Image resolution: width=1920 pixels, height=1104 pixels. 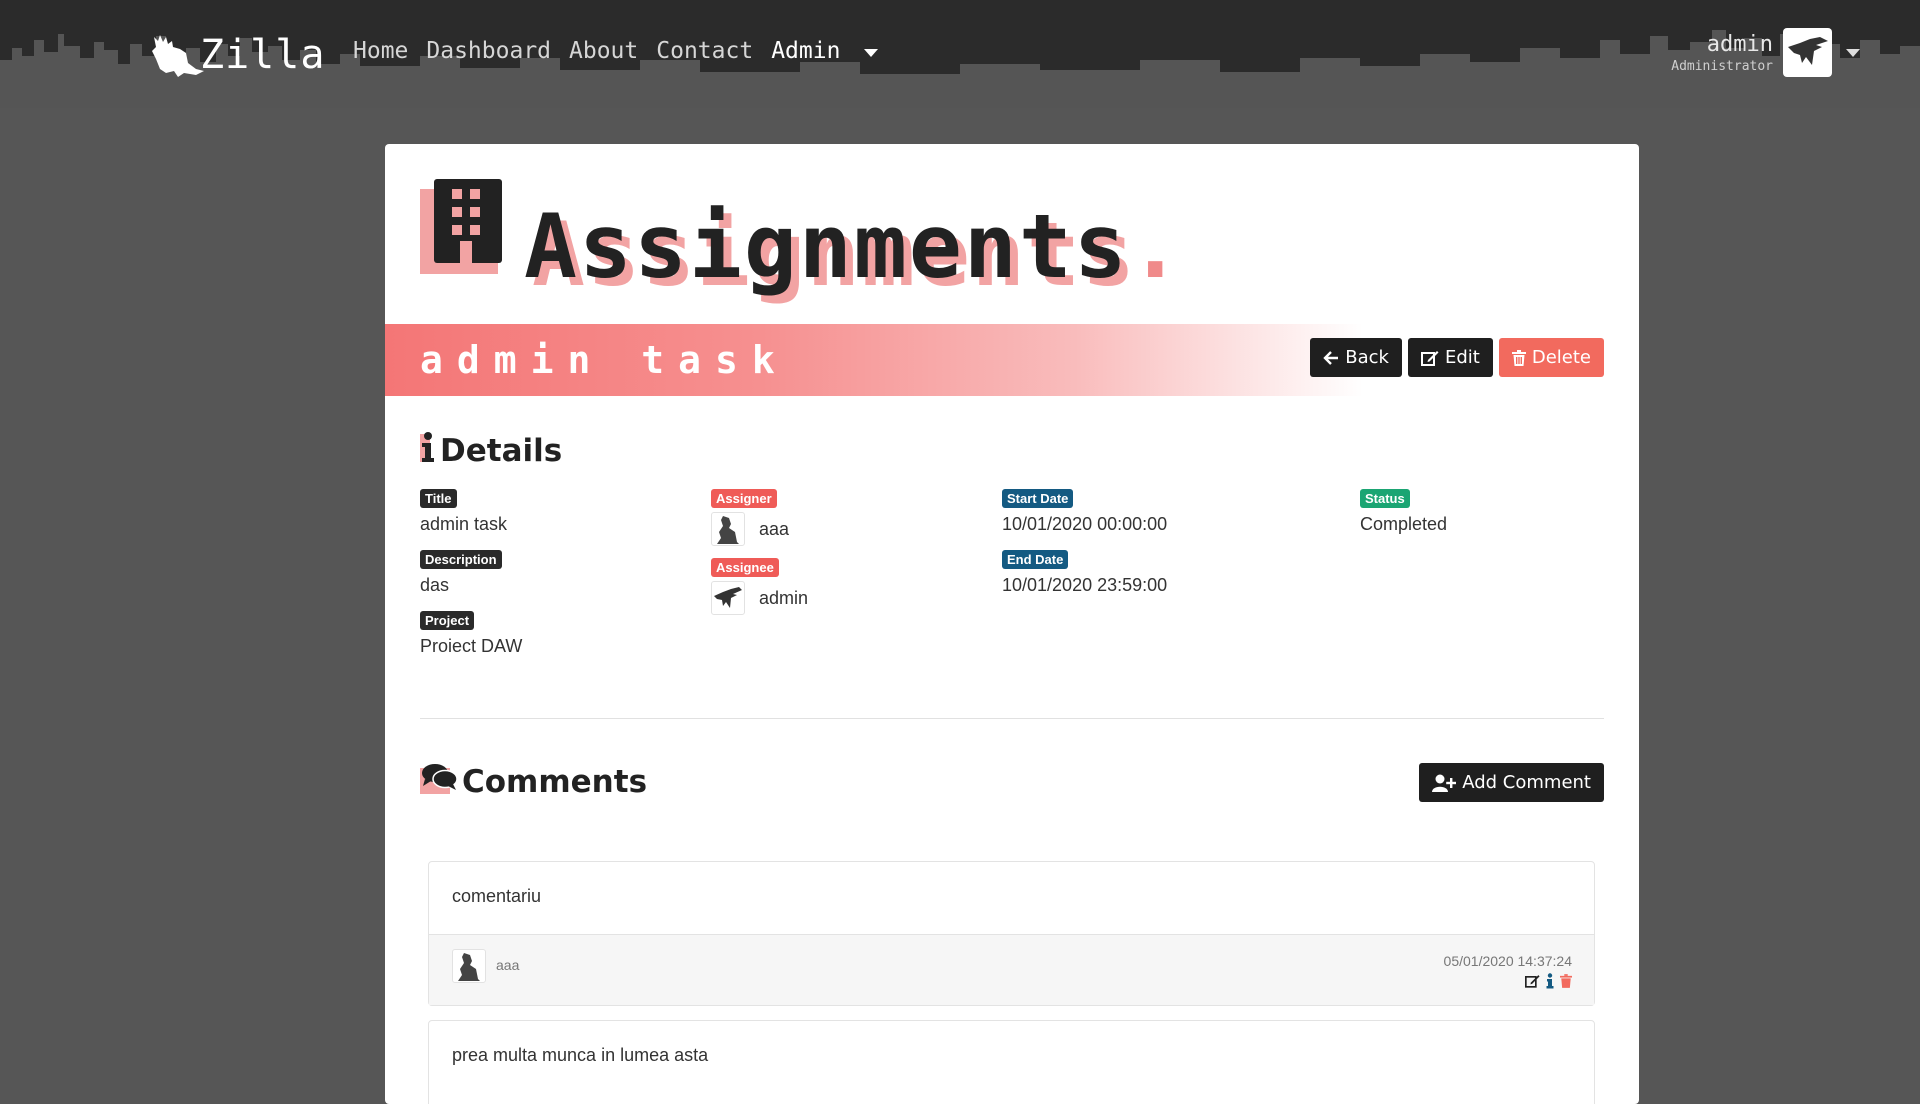 I want to click on nav-home: Home, so click(x=380, y=51).